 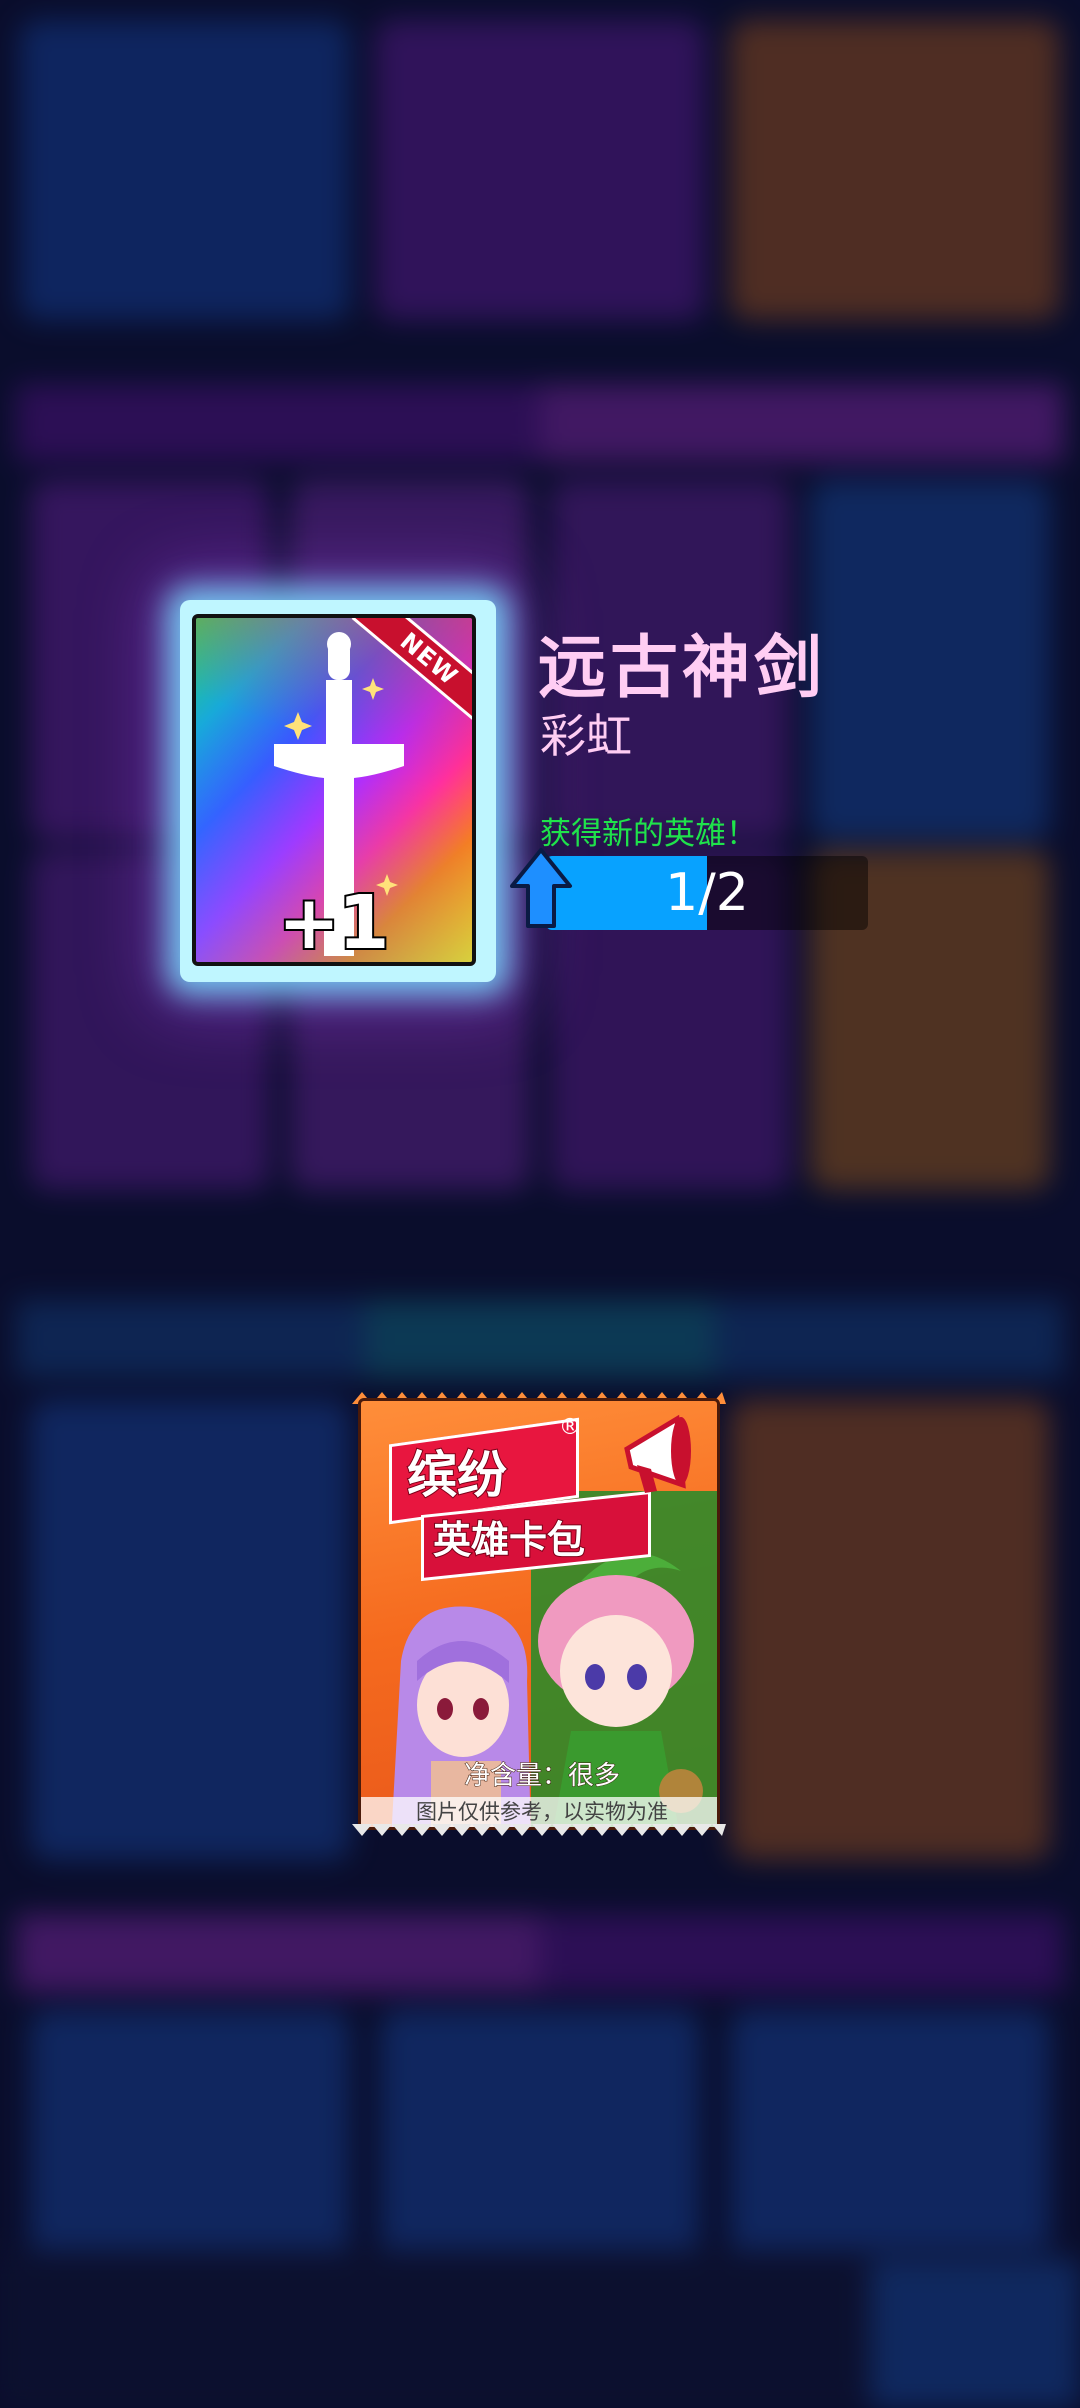 I want to click on upgrade-arrow-icon, so click(x=541, y=888).